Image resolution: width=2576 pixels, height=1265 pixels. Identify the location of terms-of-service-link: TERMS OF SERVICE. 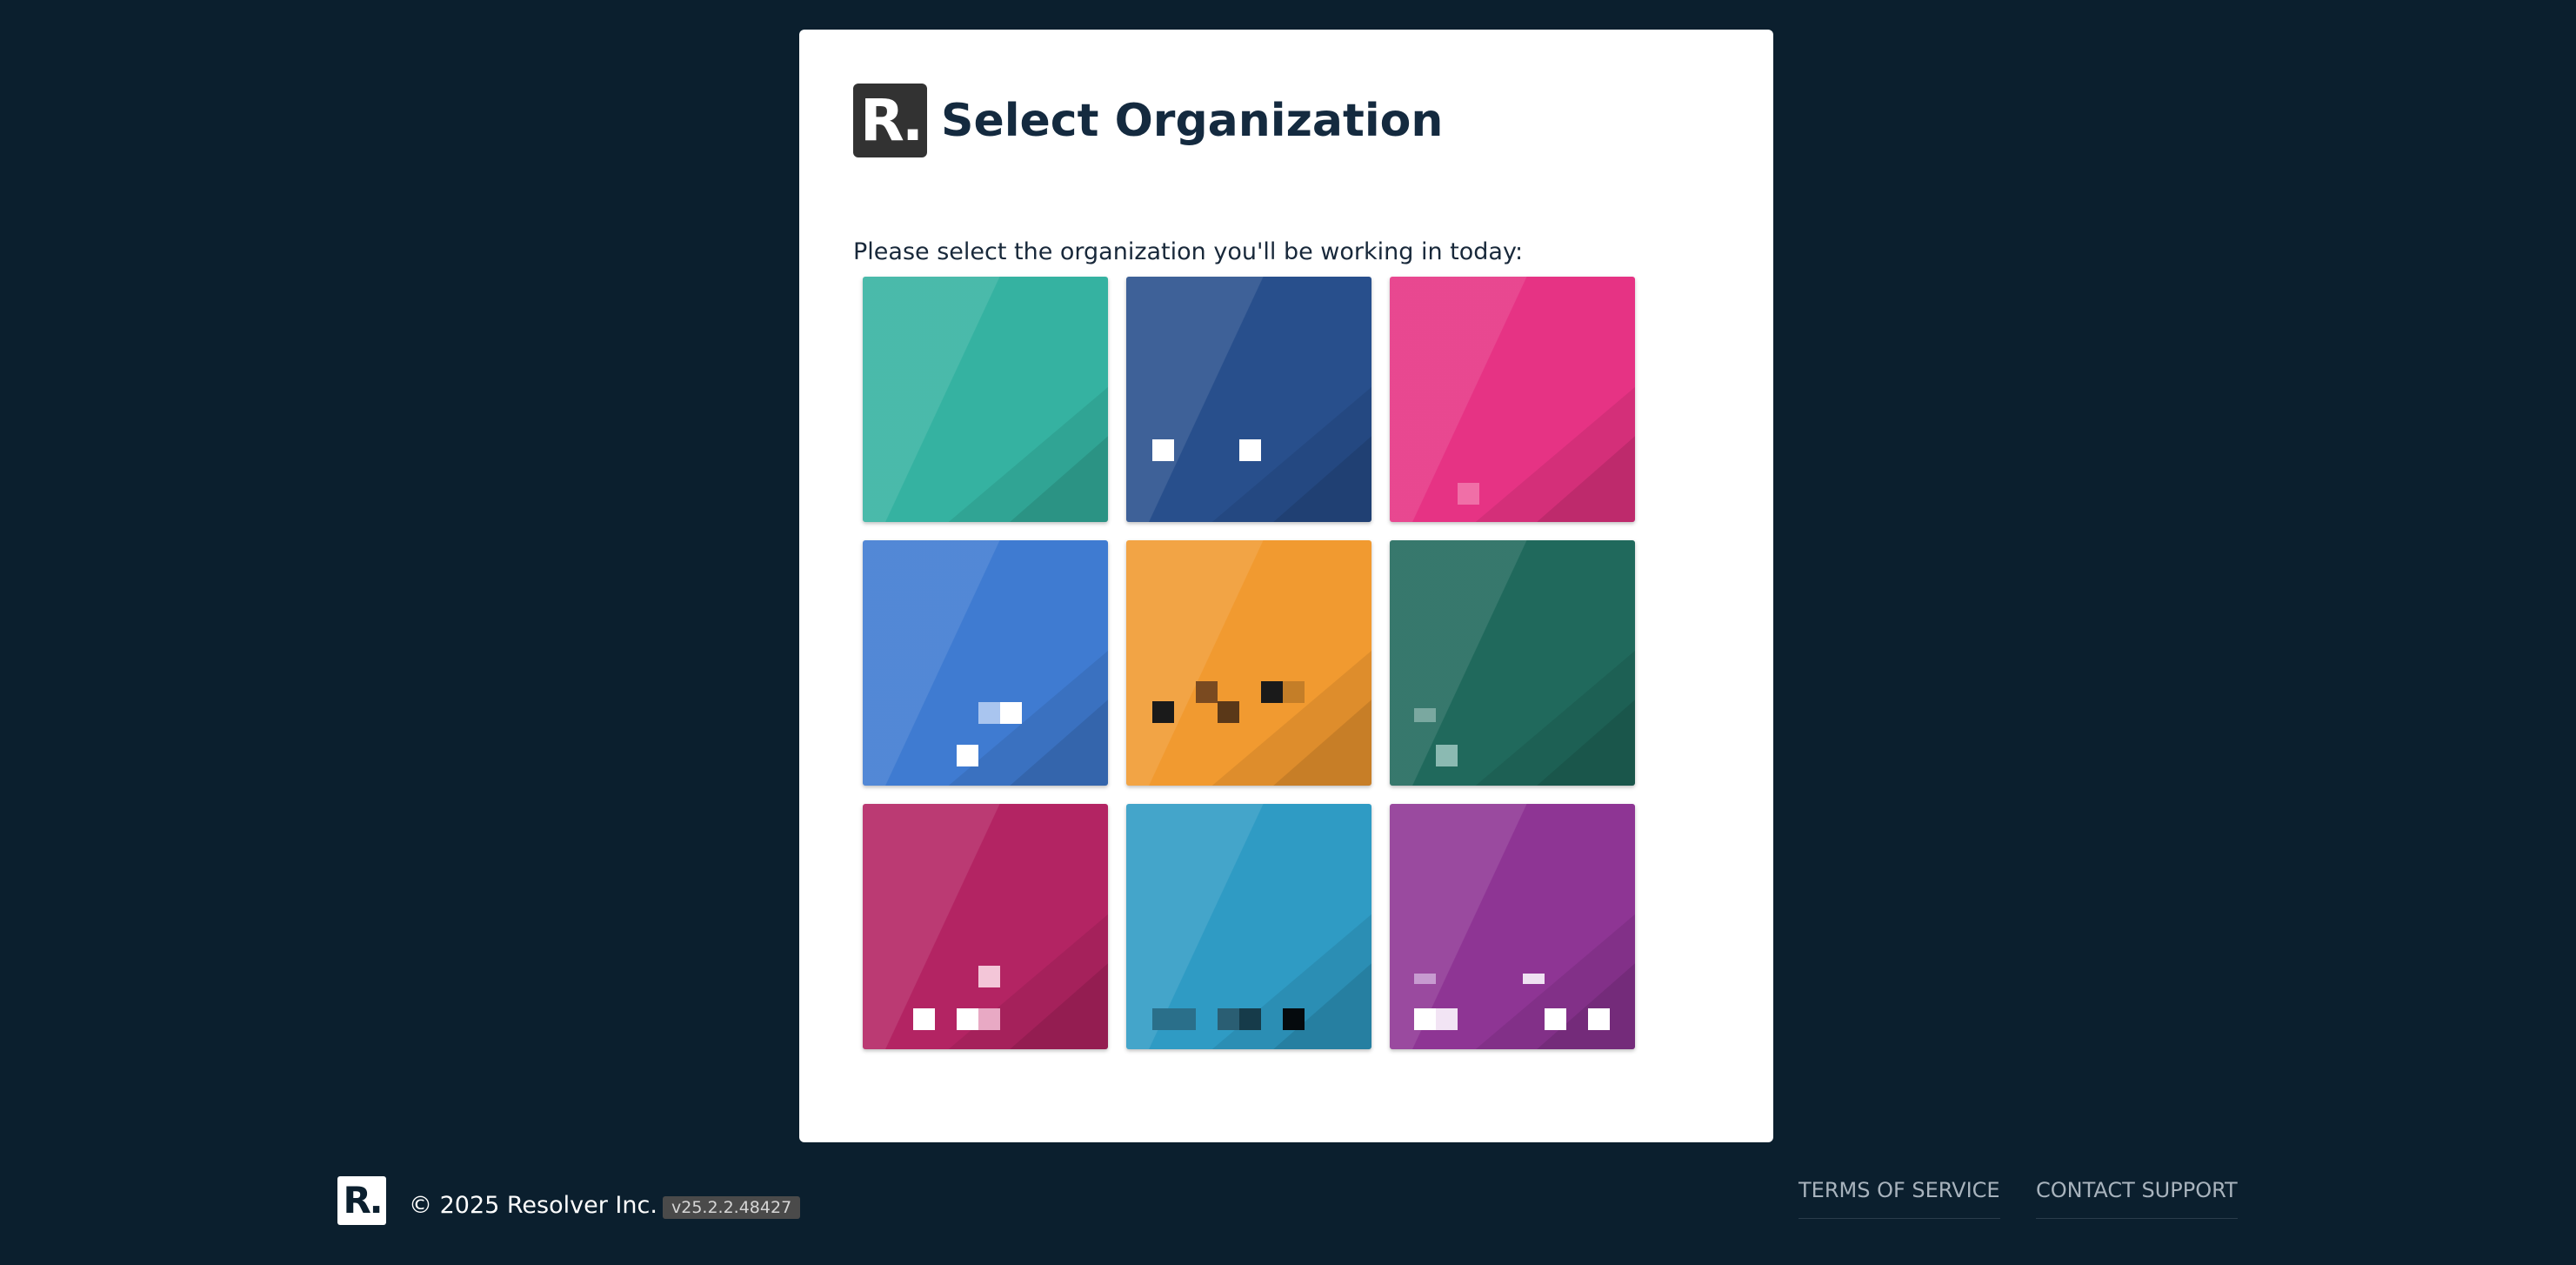
(1899, 1198).